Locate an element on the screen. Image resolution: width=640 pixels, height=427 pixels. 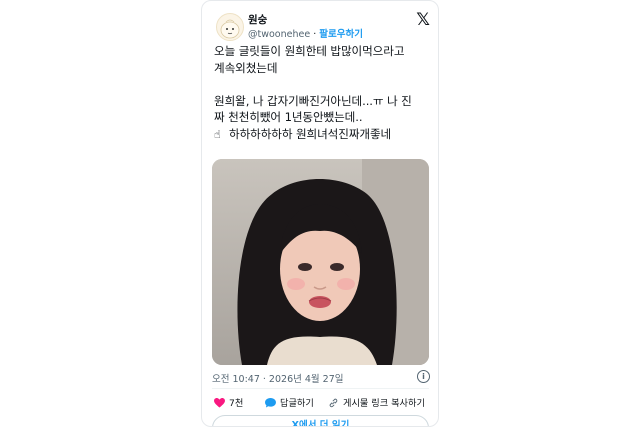
read-more-button: X에서 더 읽기 is located at coordinates (320, 420).